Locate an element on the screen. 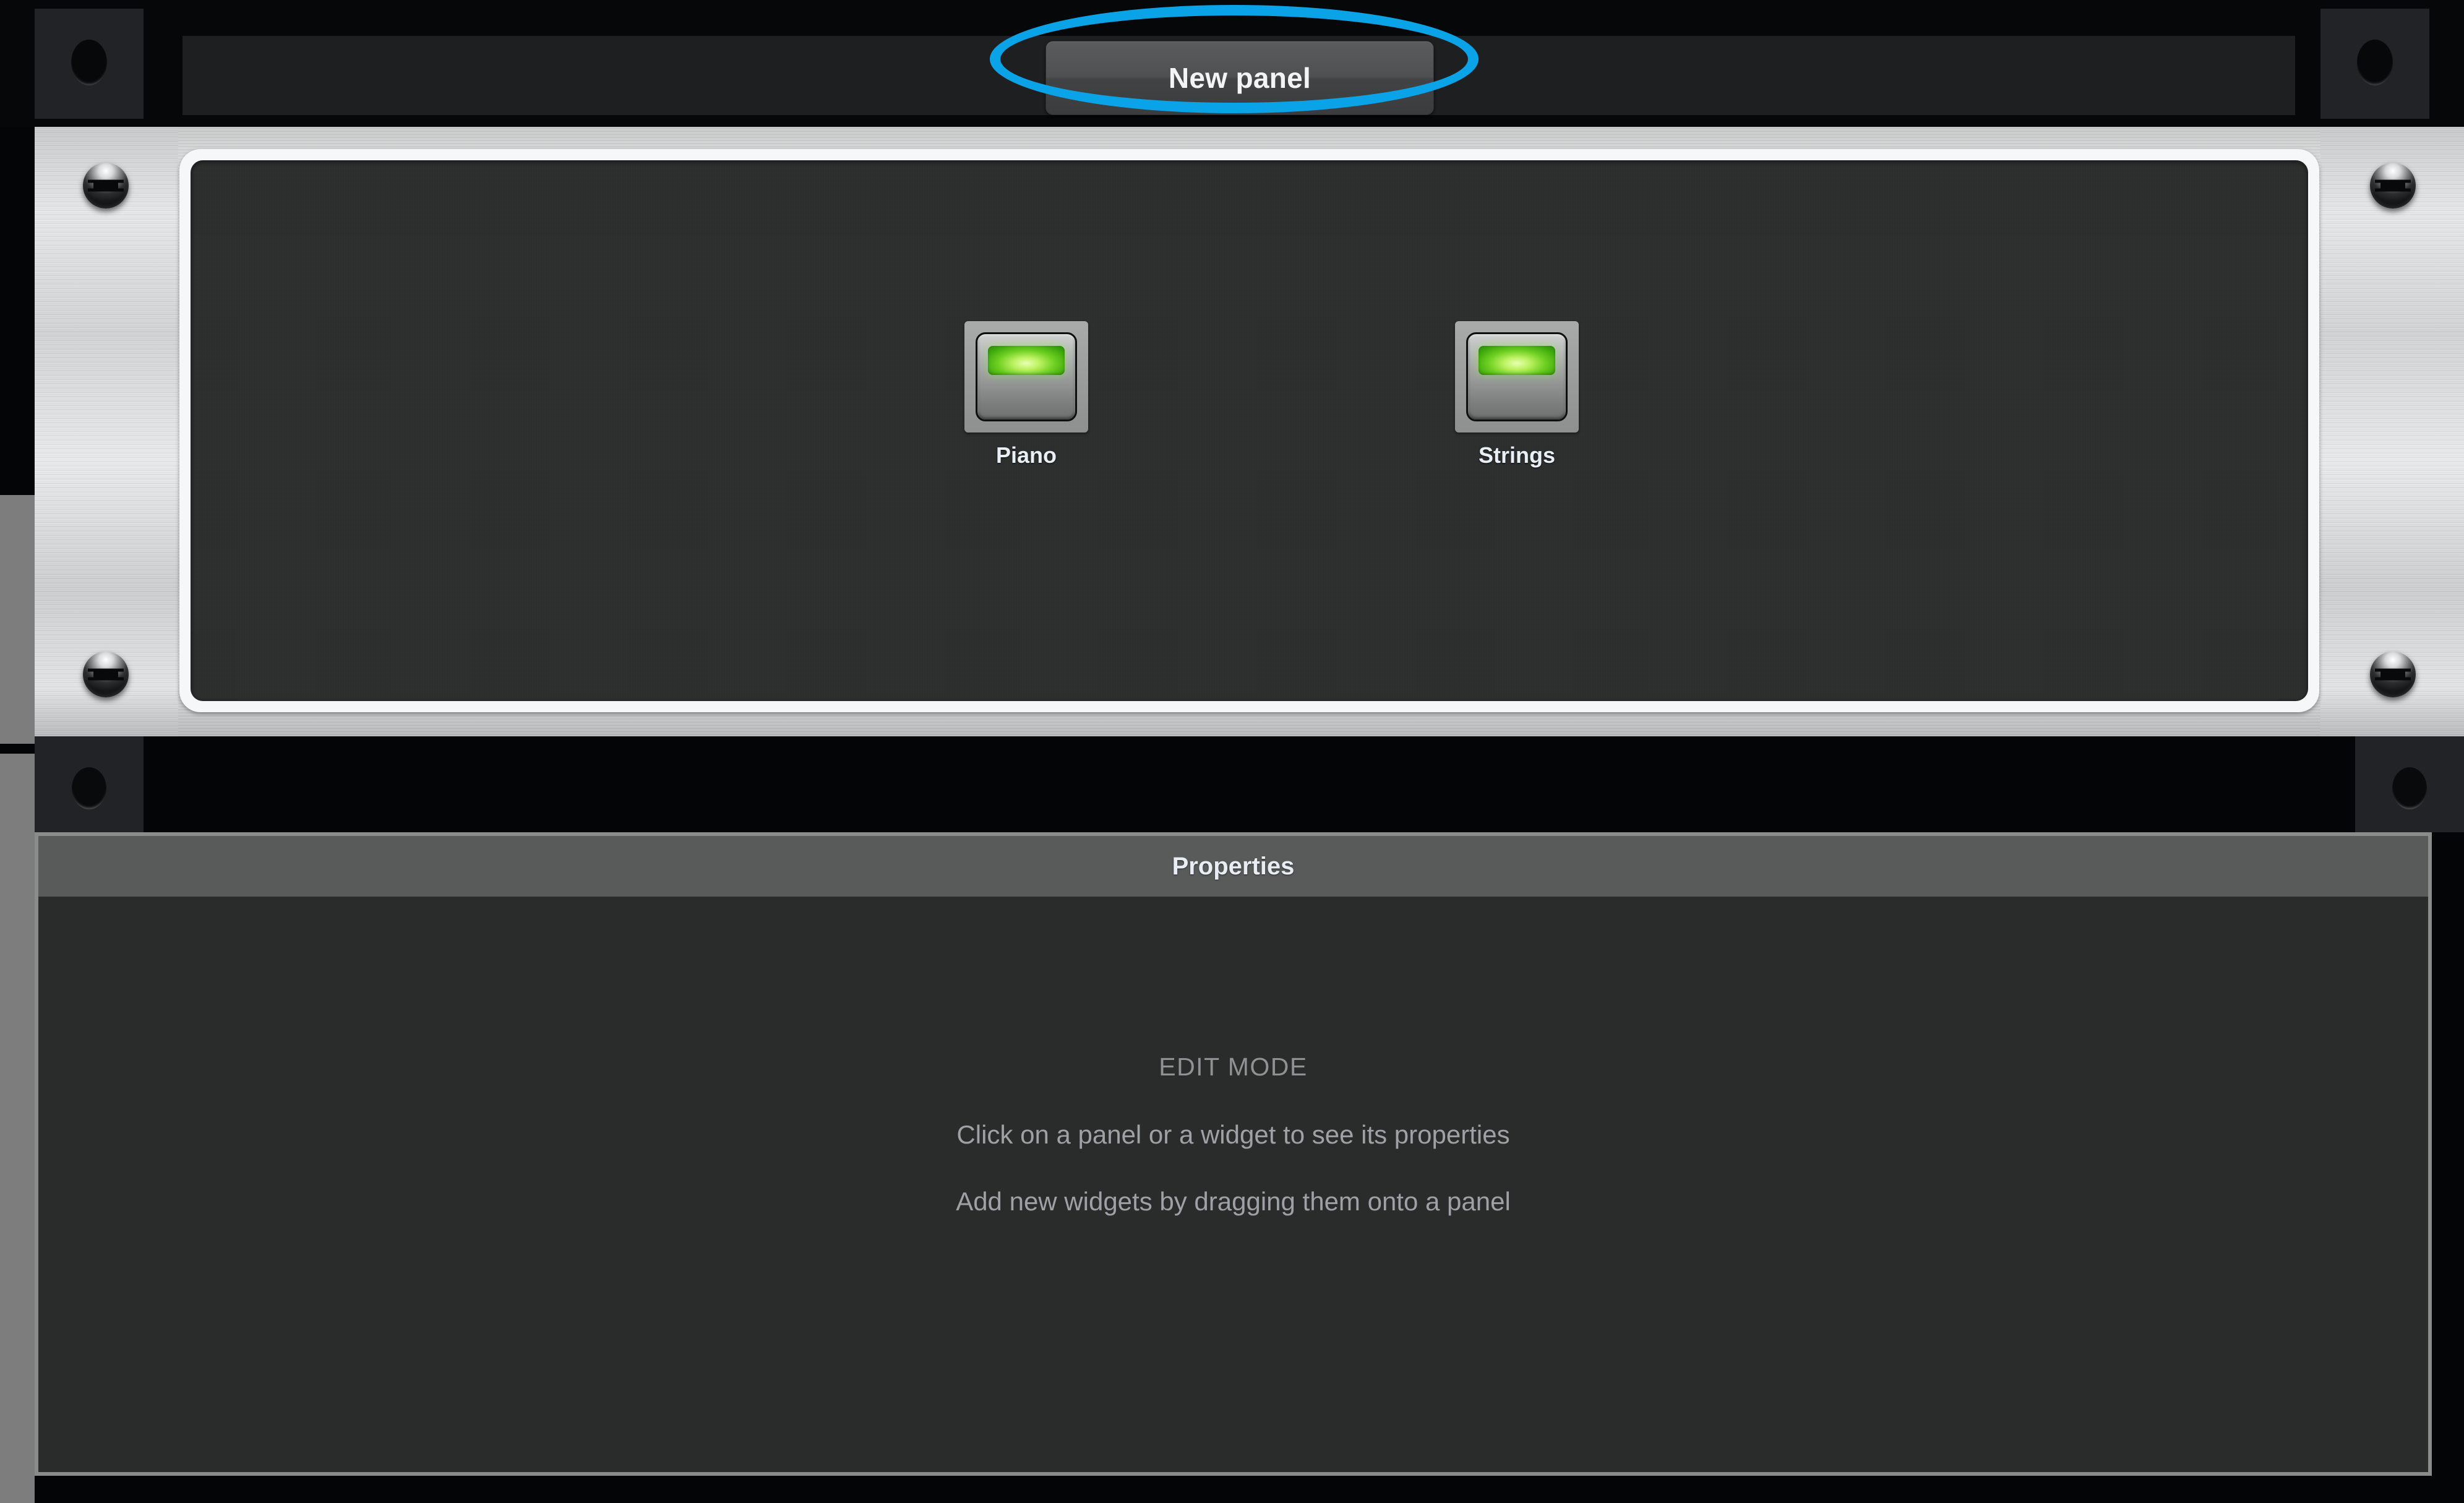 The width and height of the screenshot is (2464, 1503). screw-icon-top-right is located at coordinates (2393, 186).